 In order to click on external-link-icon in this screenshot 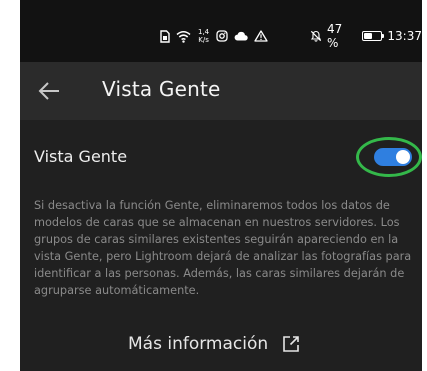, I will do `click(291, 344)`.